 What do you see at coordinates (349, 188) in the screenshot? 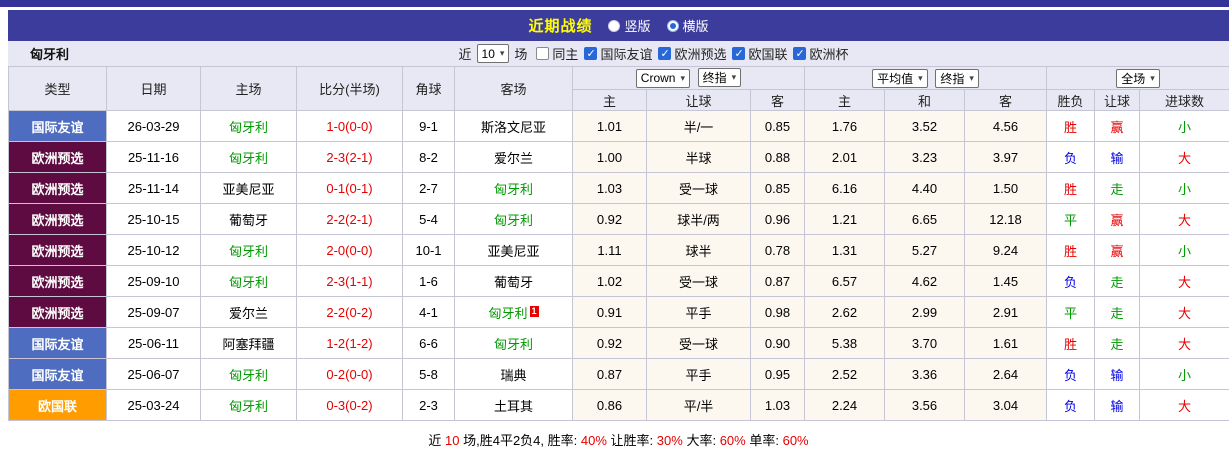
I see `score-cell: 0-1(0-1)` at bounding box center [349, 188].